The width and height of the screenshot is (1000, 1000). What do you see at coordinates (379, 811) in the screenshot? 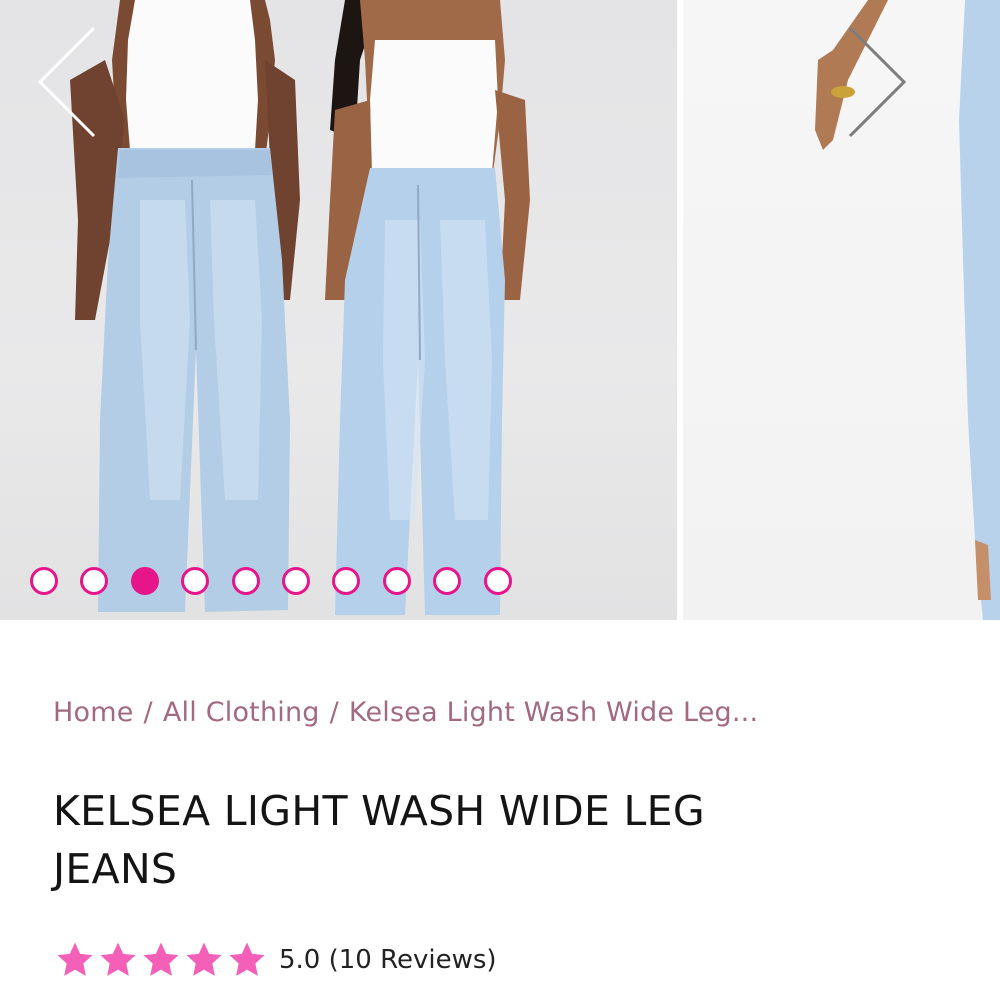
I see `product-title-line1: KELSEA LIGHT WASH WIDE LEG` at bounding box center [379, 811].